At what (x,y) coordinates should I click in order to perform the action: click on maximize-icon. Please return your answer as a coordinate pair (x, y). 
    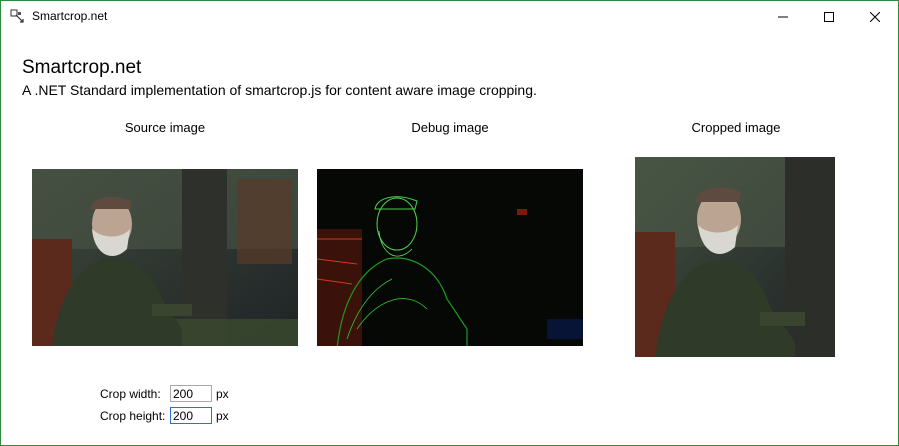
    Looking at the image, I should click on (829, 16).